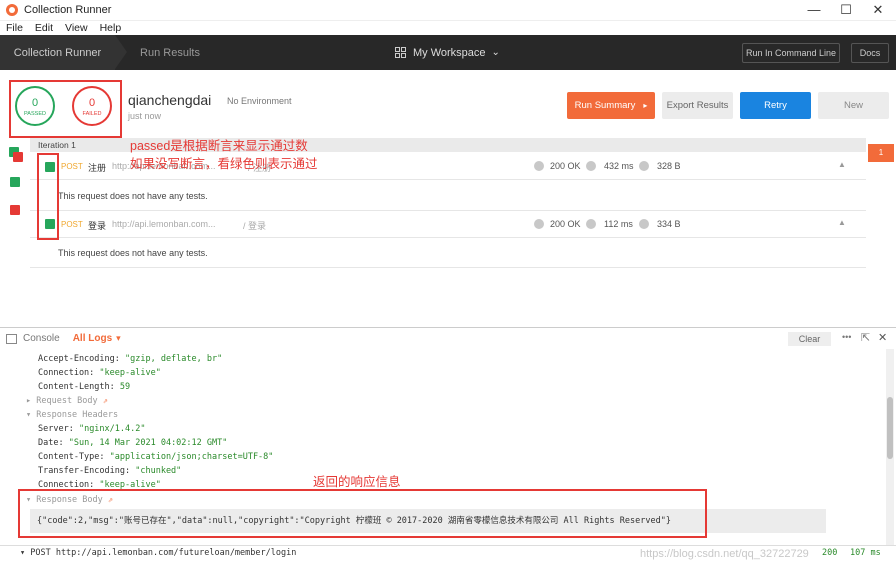 The height and width of the screenshot is (561, 896). Describe the element at coordinates (11, 338) in the screenshot. I see `console-icon` at that location.